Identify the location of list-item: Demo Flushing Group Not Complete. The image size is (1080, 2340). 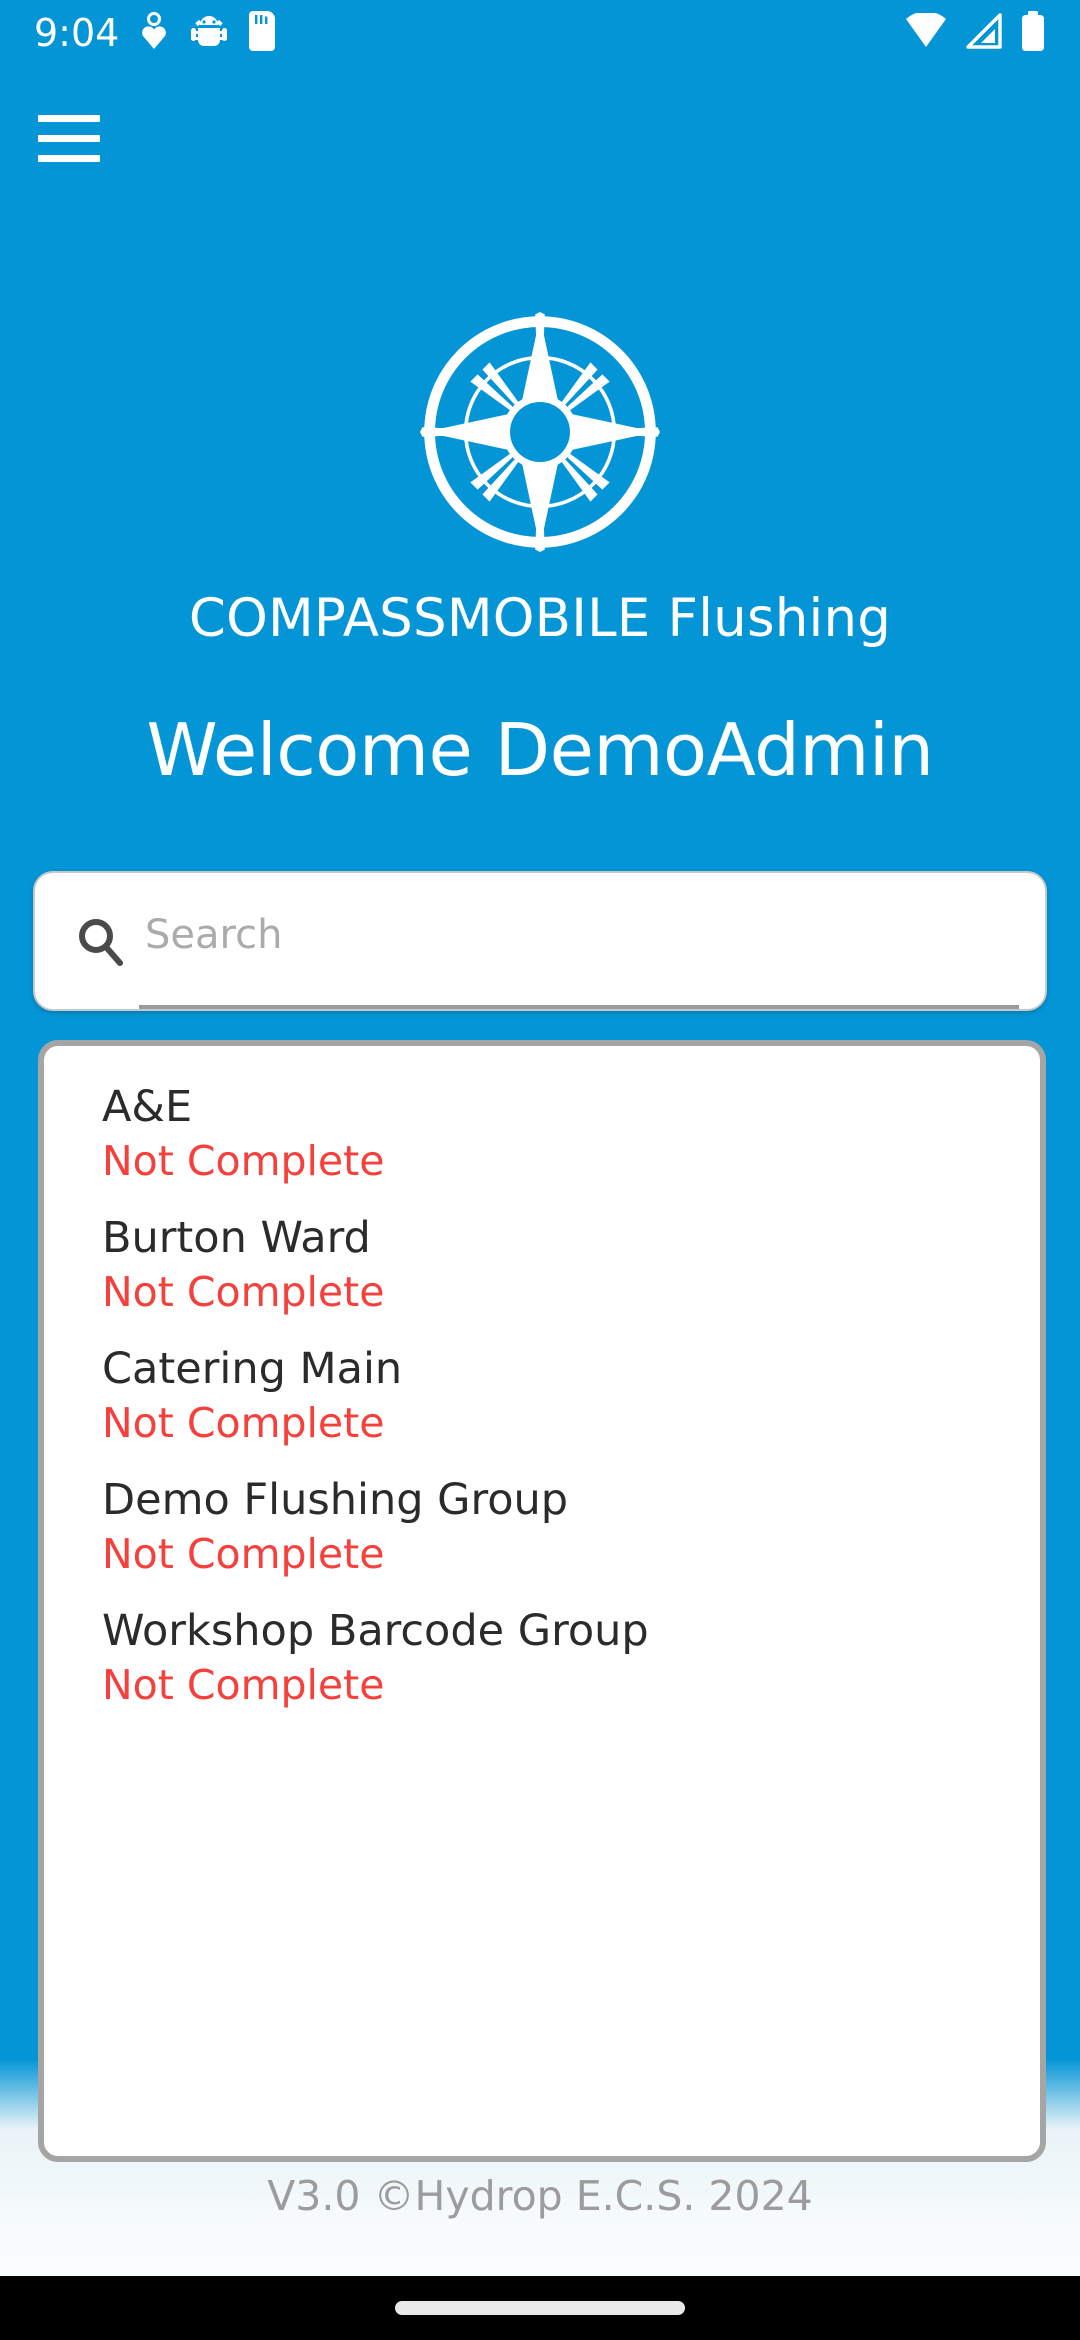
(542, 1528).